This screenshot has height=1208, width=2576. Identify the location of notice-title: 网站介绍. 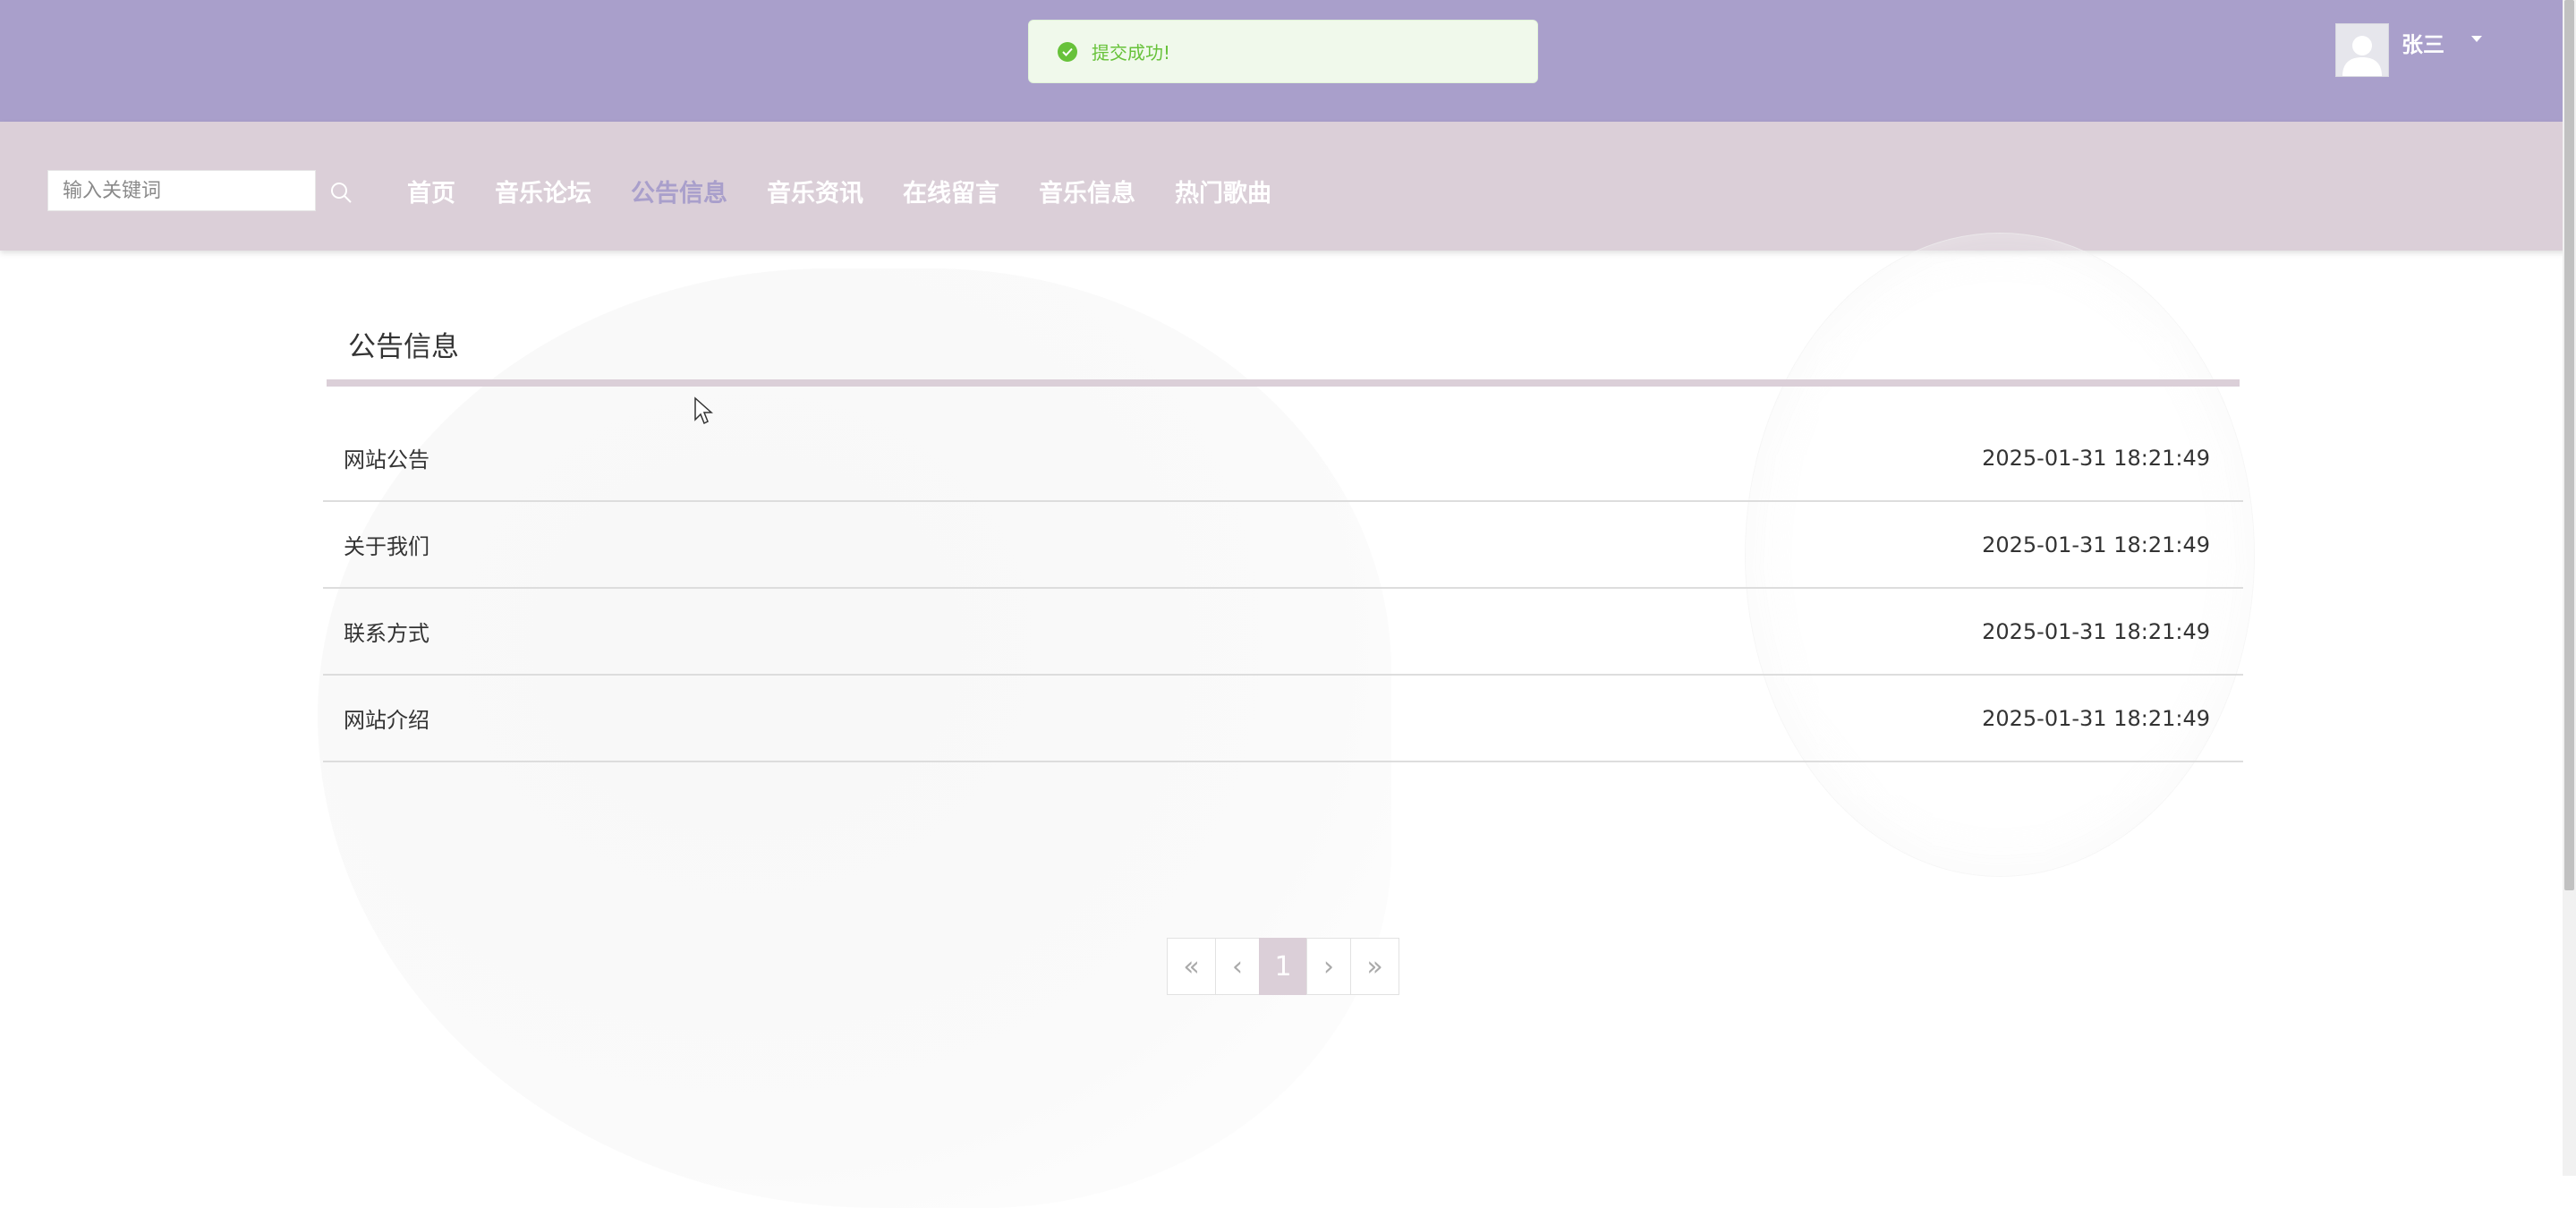
(386, 718).